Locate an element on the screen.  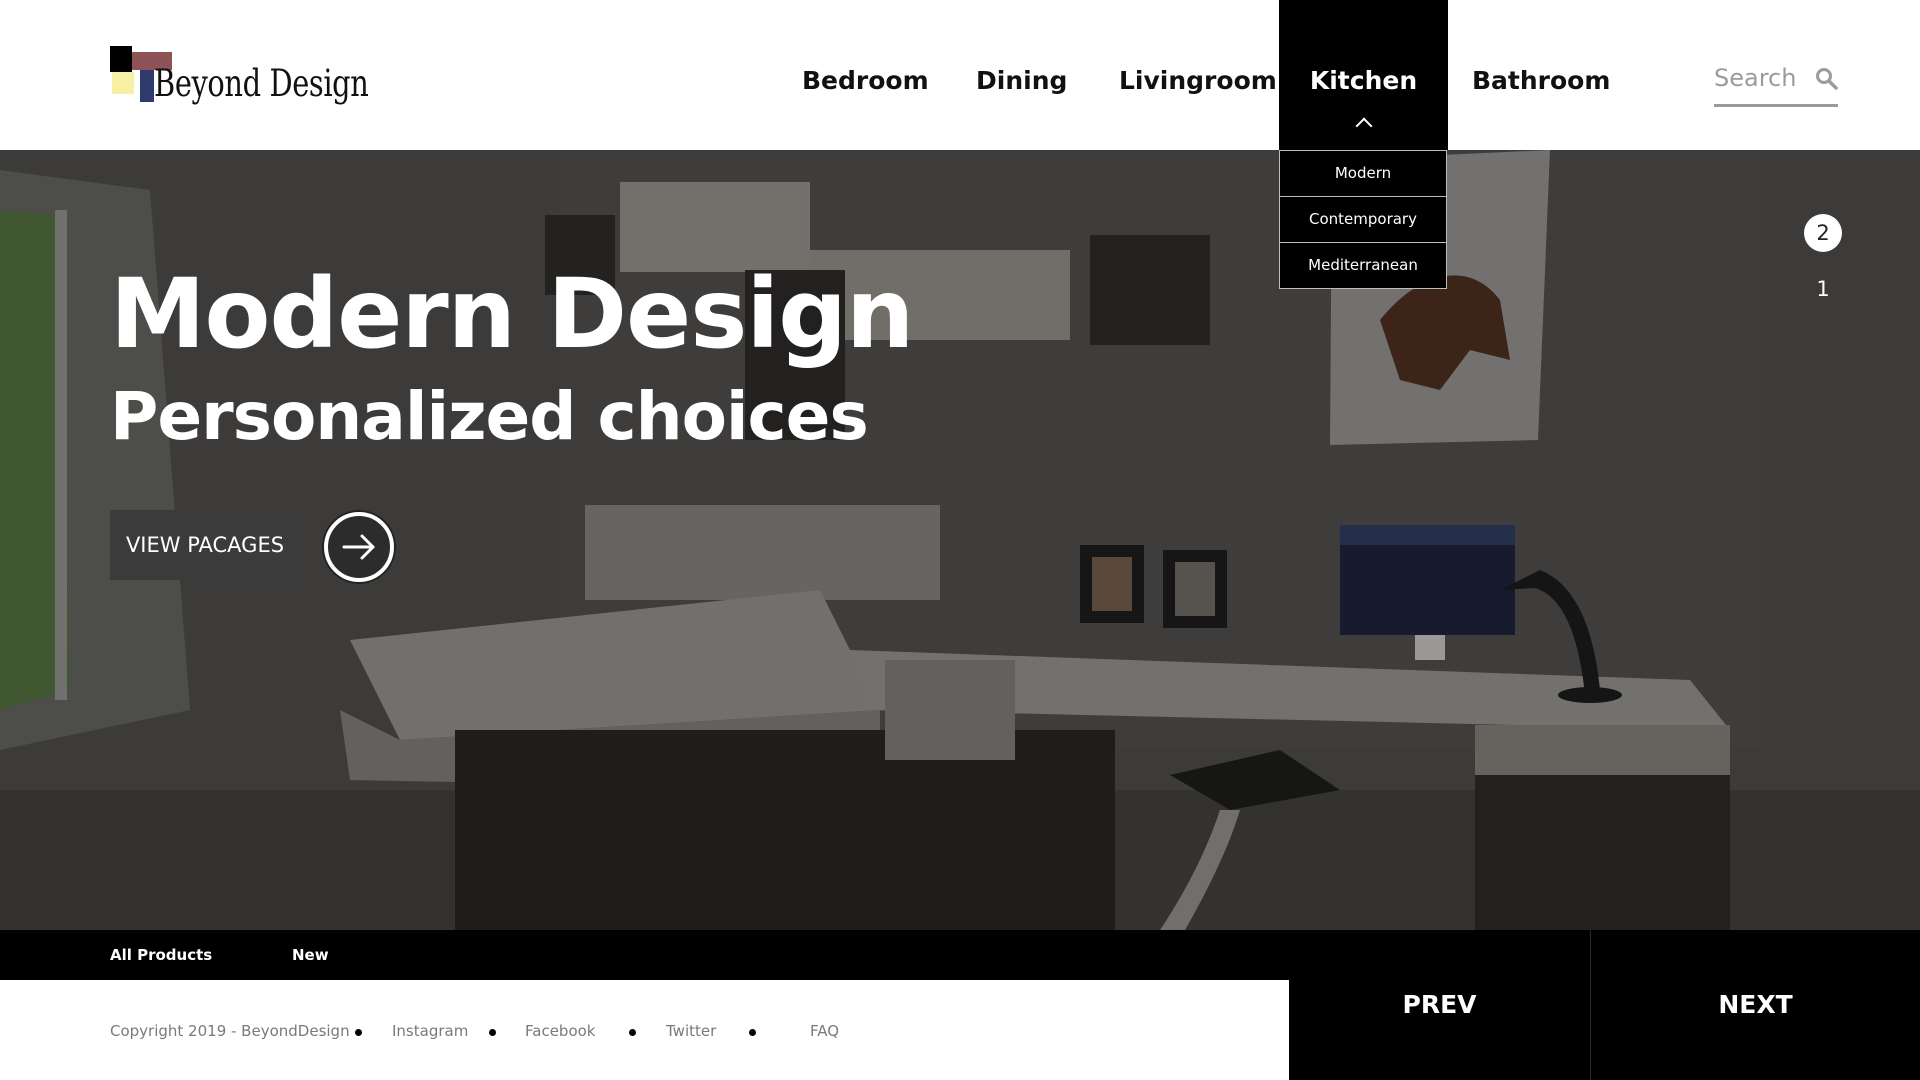
dropdown-item-contemporary: Contemporary is located at coordinates (1363, 220).